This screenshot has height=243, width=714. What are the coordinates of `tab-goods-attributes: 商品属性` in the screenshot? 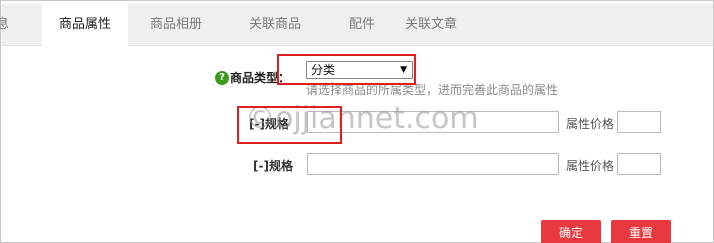 It's located at (85, 25).